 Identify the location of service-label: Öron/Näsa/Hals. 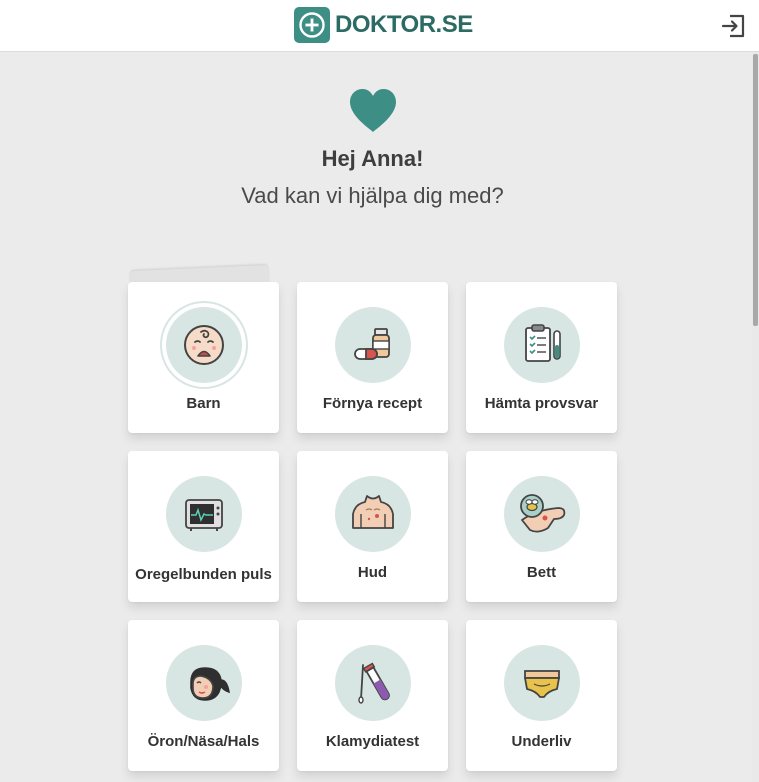
(203, 741).